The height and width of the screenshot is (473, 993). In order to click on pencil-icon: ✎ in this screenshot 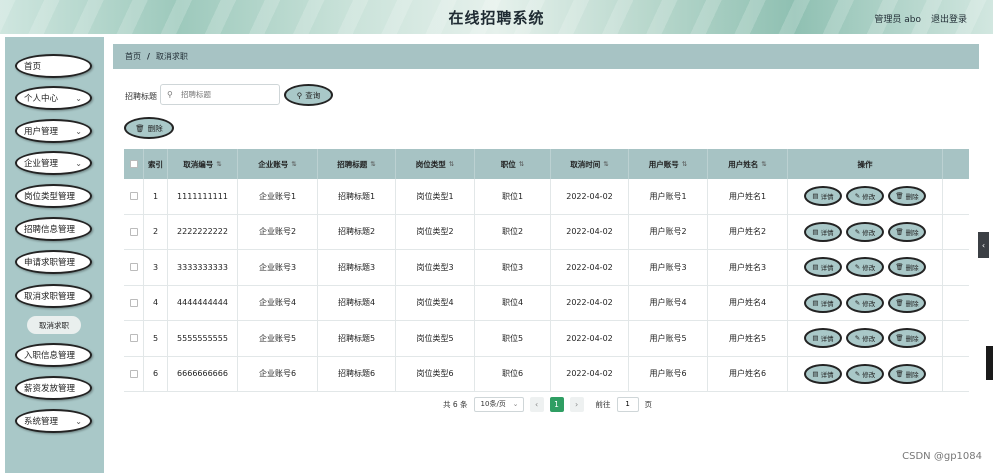, I will do `click(857, 196)`.